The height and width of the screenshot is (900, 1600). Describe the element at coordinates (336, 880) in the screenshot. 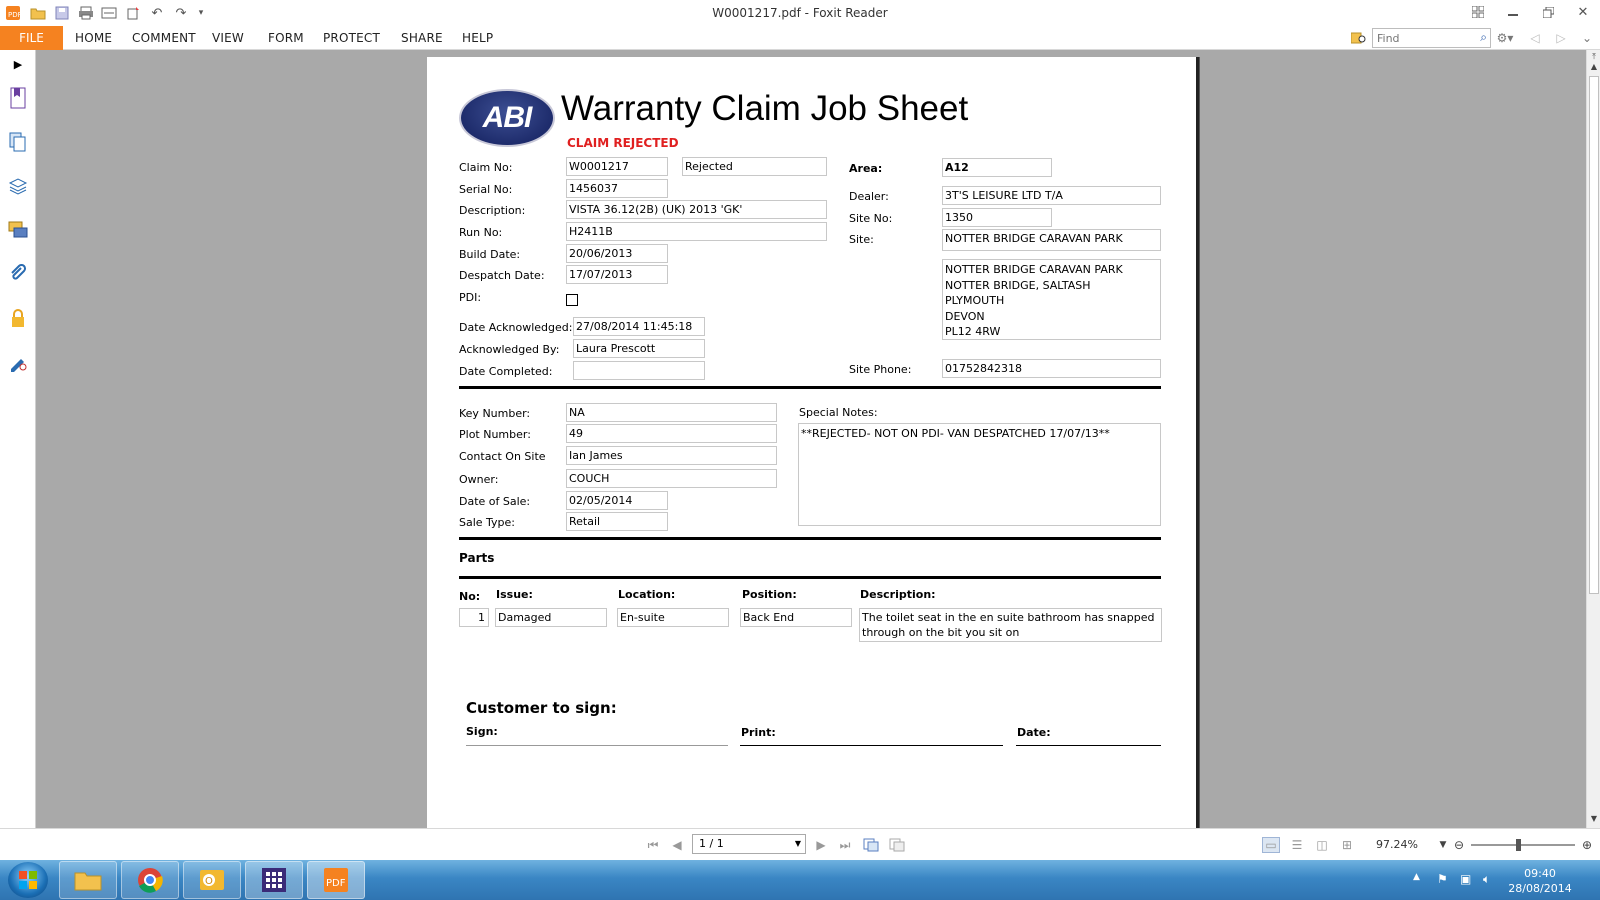

I see `foxit-reader-taskbar-icon: PDF` at that location.